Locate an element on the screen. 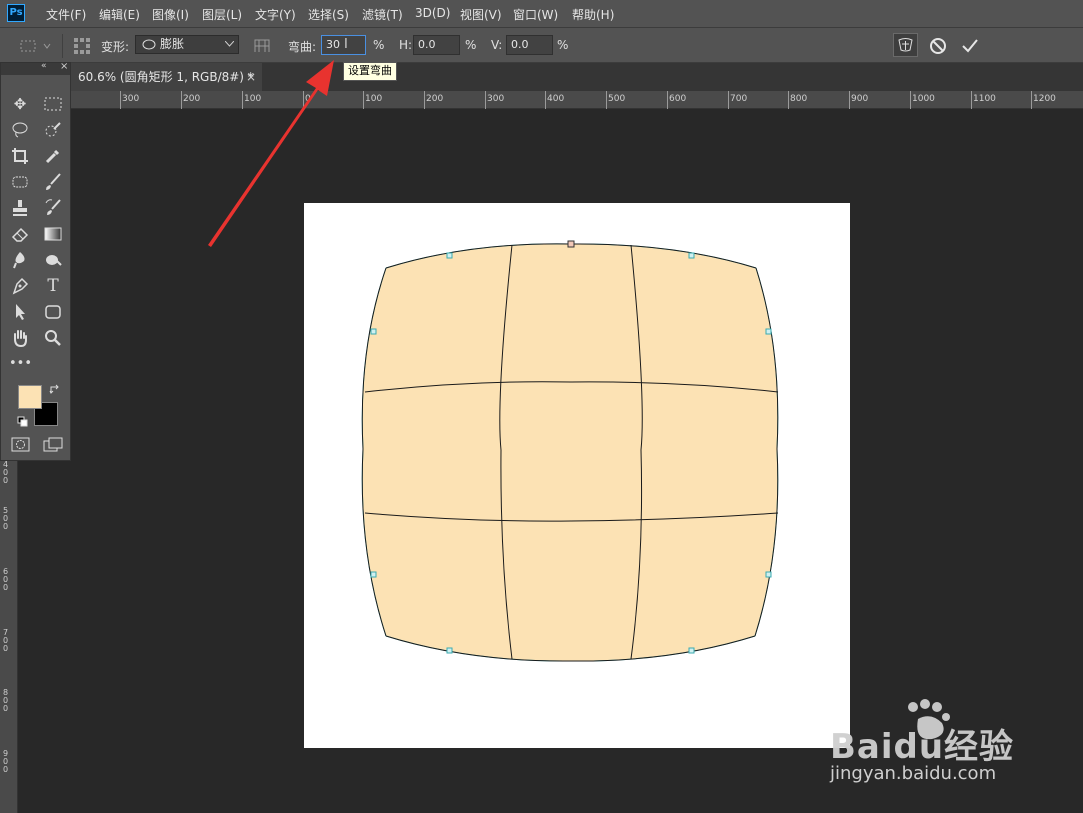  path-selection-tool-icon is located at coordinates (20, 312).